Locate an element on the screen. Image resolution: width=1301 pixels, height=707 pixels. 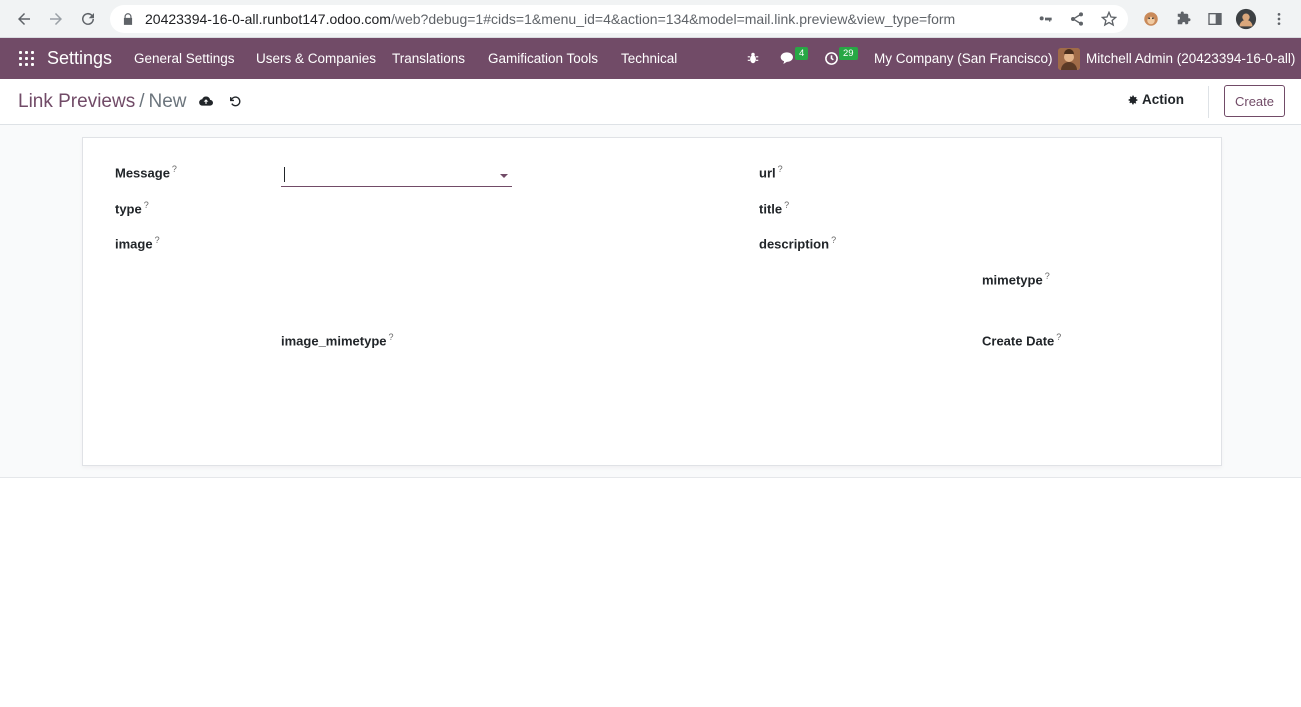
action-menu-button: Action is located at coordinates (1155, 99).